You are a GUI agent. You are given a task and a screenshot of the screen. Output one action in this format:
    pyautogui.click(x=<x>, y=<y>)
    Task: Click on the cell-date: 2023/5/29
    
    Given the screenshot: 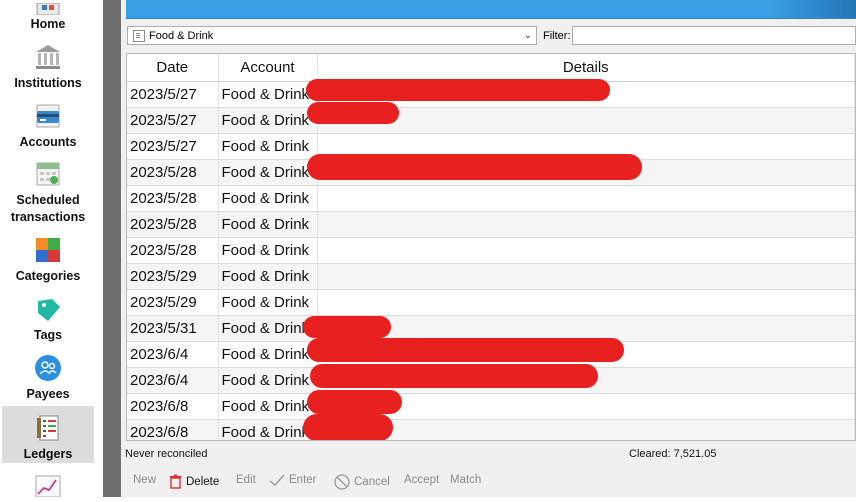 What is the action you would take?
    pyautogui.click(x=173, y=302)
    